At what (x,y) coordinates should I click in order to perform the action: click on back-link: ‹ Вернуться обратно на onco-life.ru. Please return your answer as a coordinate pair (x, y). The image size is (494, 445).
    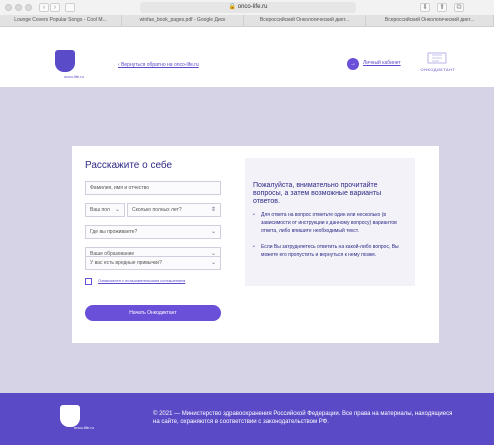
    Looking at the image, I should click on (158, 65).